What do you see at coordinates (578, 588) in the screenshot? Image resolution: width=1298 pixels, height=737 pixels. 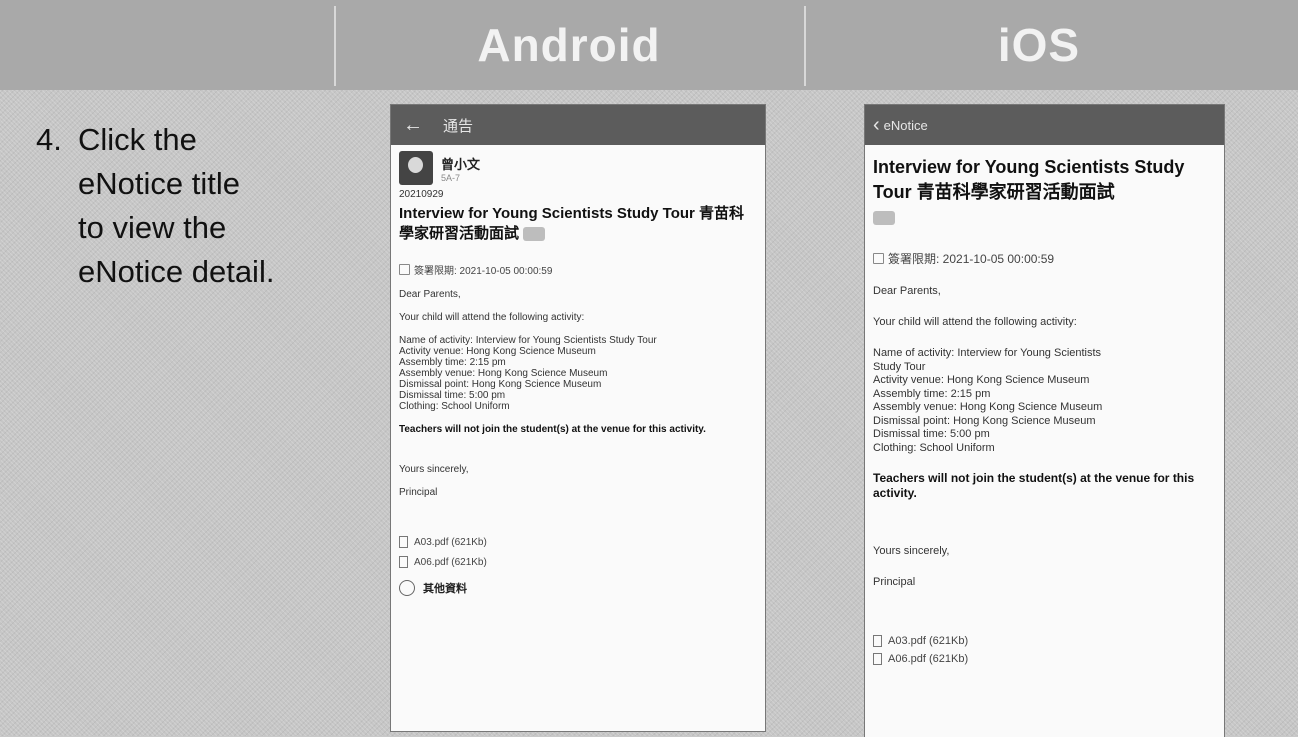 I see `more-info-button: 其他資料` at bounding box center [578, 588].